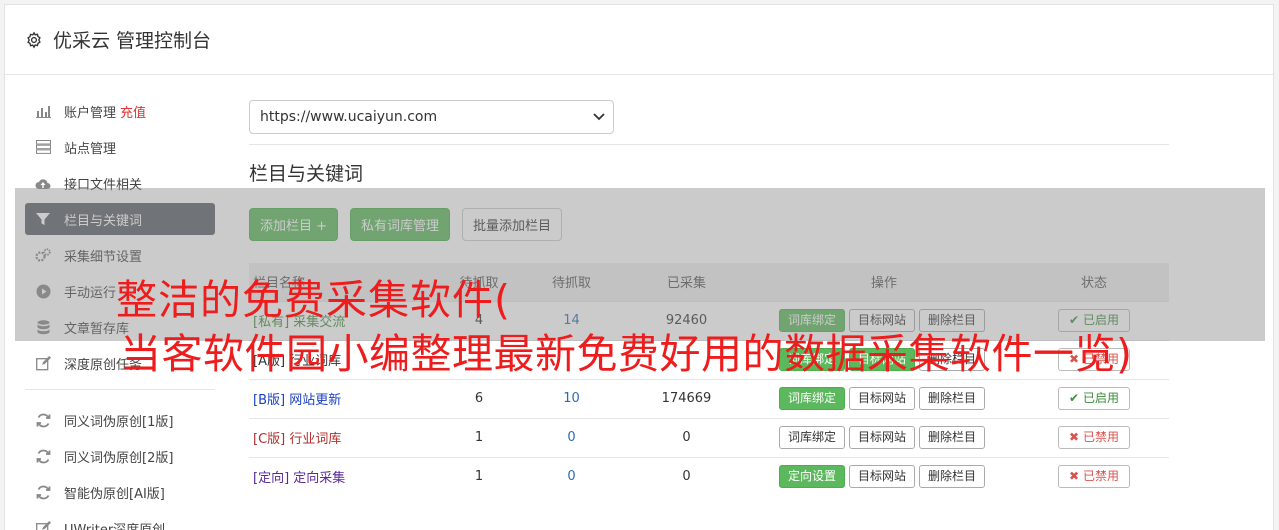 This screenshot has height=530, width=1279. What do you see at coordinates (344, 359) in the screenshot?
I see `row-name: [A版] 行业词库` at bounding box center [344, 359].